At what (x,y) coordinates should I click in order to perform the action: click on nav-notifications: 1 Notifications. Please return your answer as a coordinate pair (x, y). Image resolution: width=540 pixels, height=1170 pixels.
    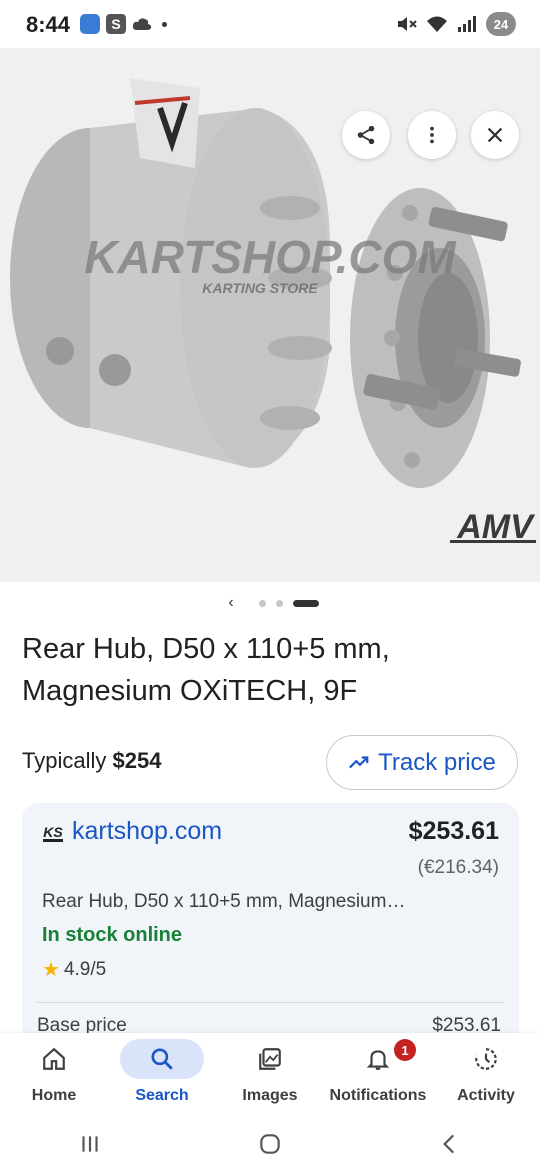
    Looking at the image, I should click on (378, 1075).